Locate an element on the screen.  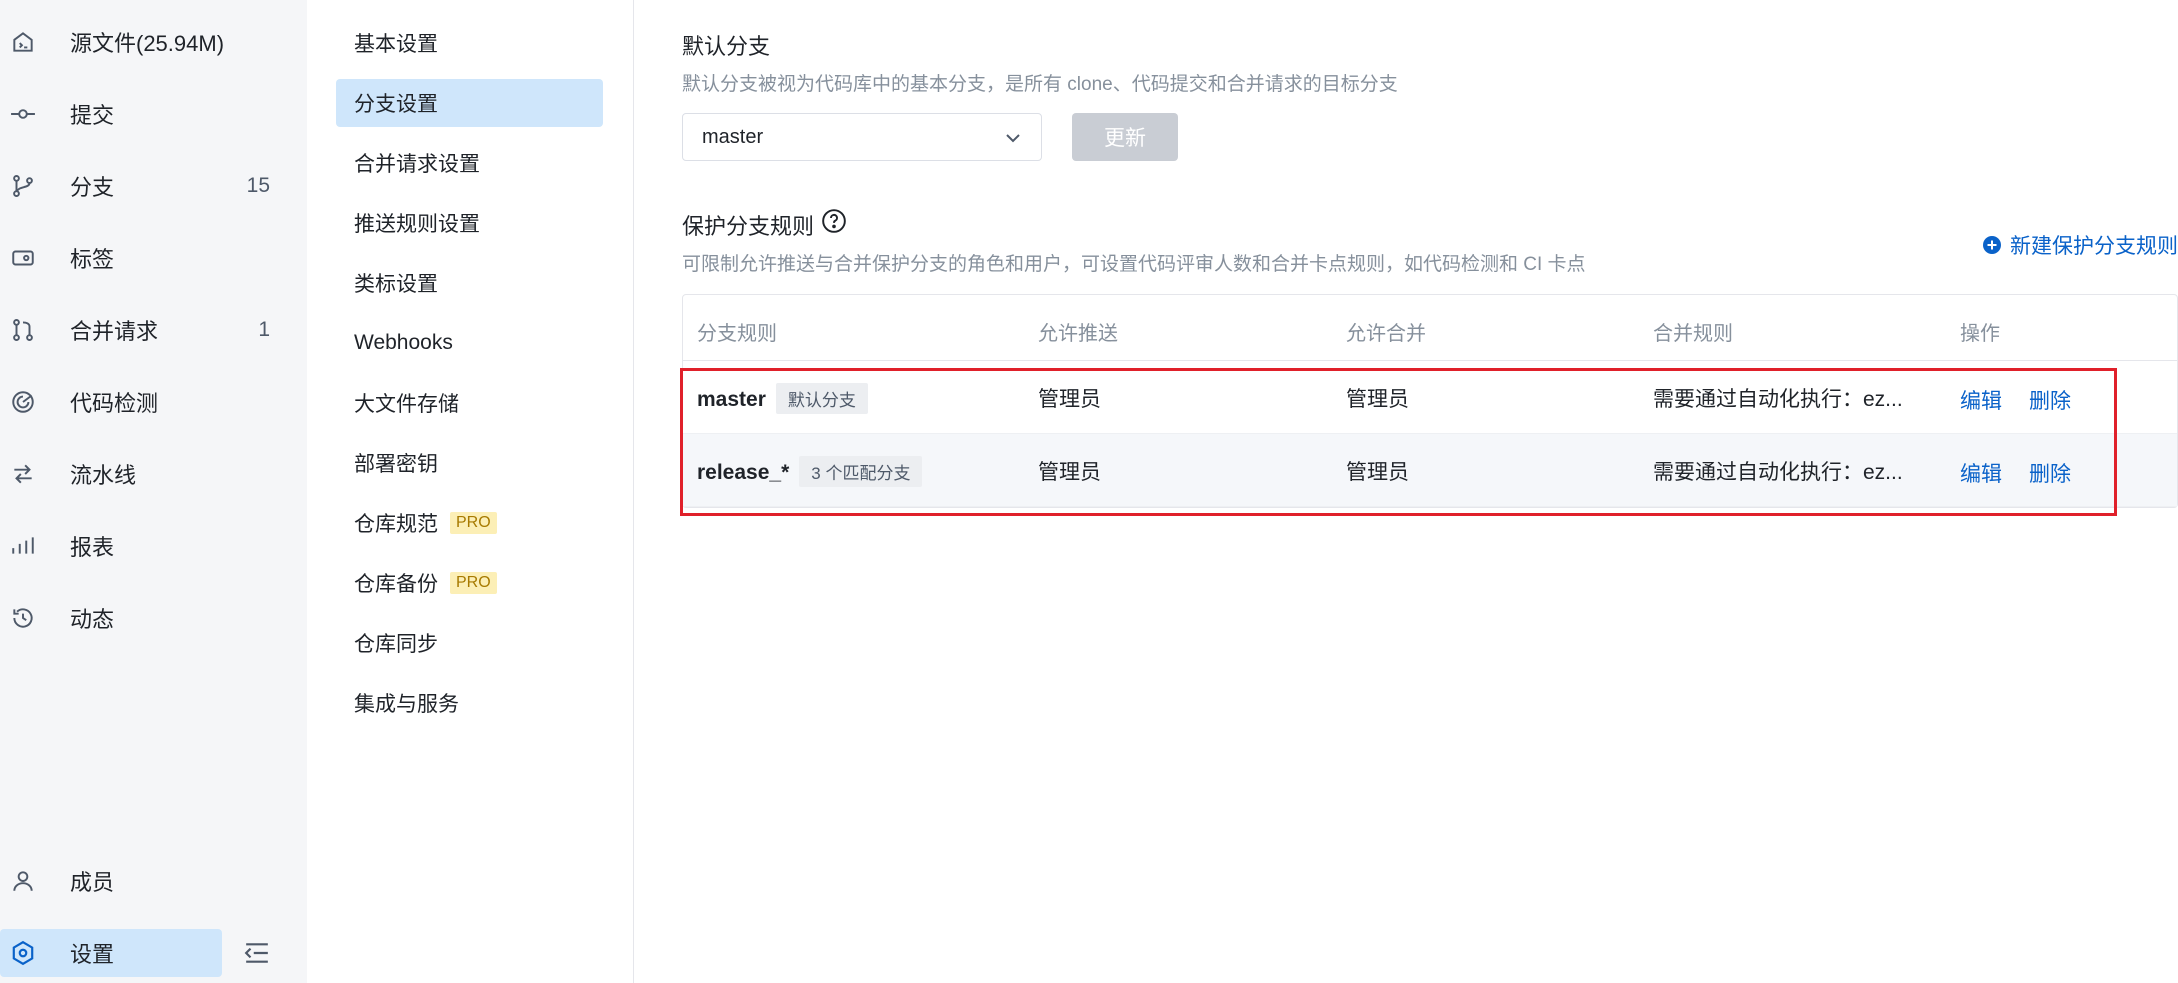
settings-menu-label: 仓库规范 is located at coordinates (396, 524).